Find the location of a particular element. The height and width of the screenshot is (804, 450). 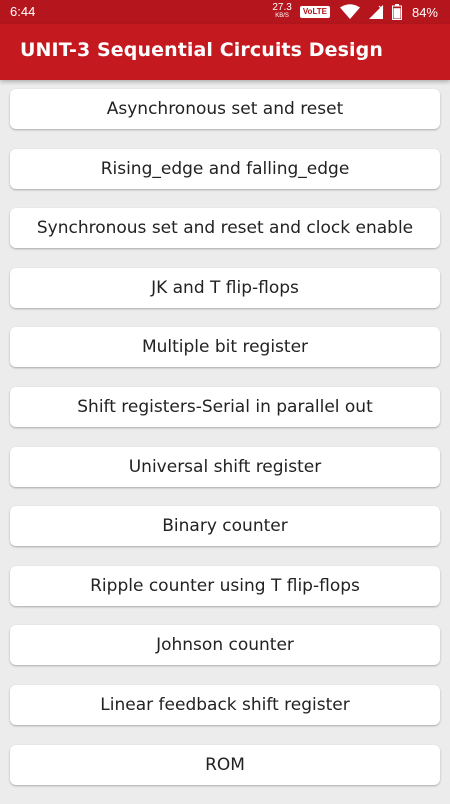

topic-button-rising-falling-edge: Rising_edge and falling_edge is located at coordinates (225, 168).